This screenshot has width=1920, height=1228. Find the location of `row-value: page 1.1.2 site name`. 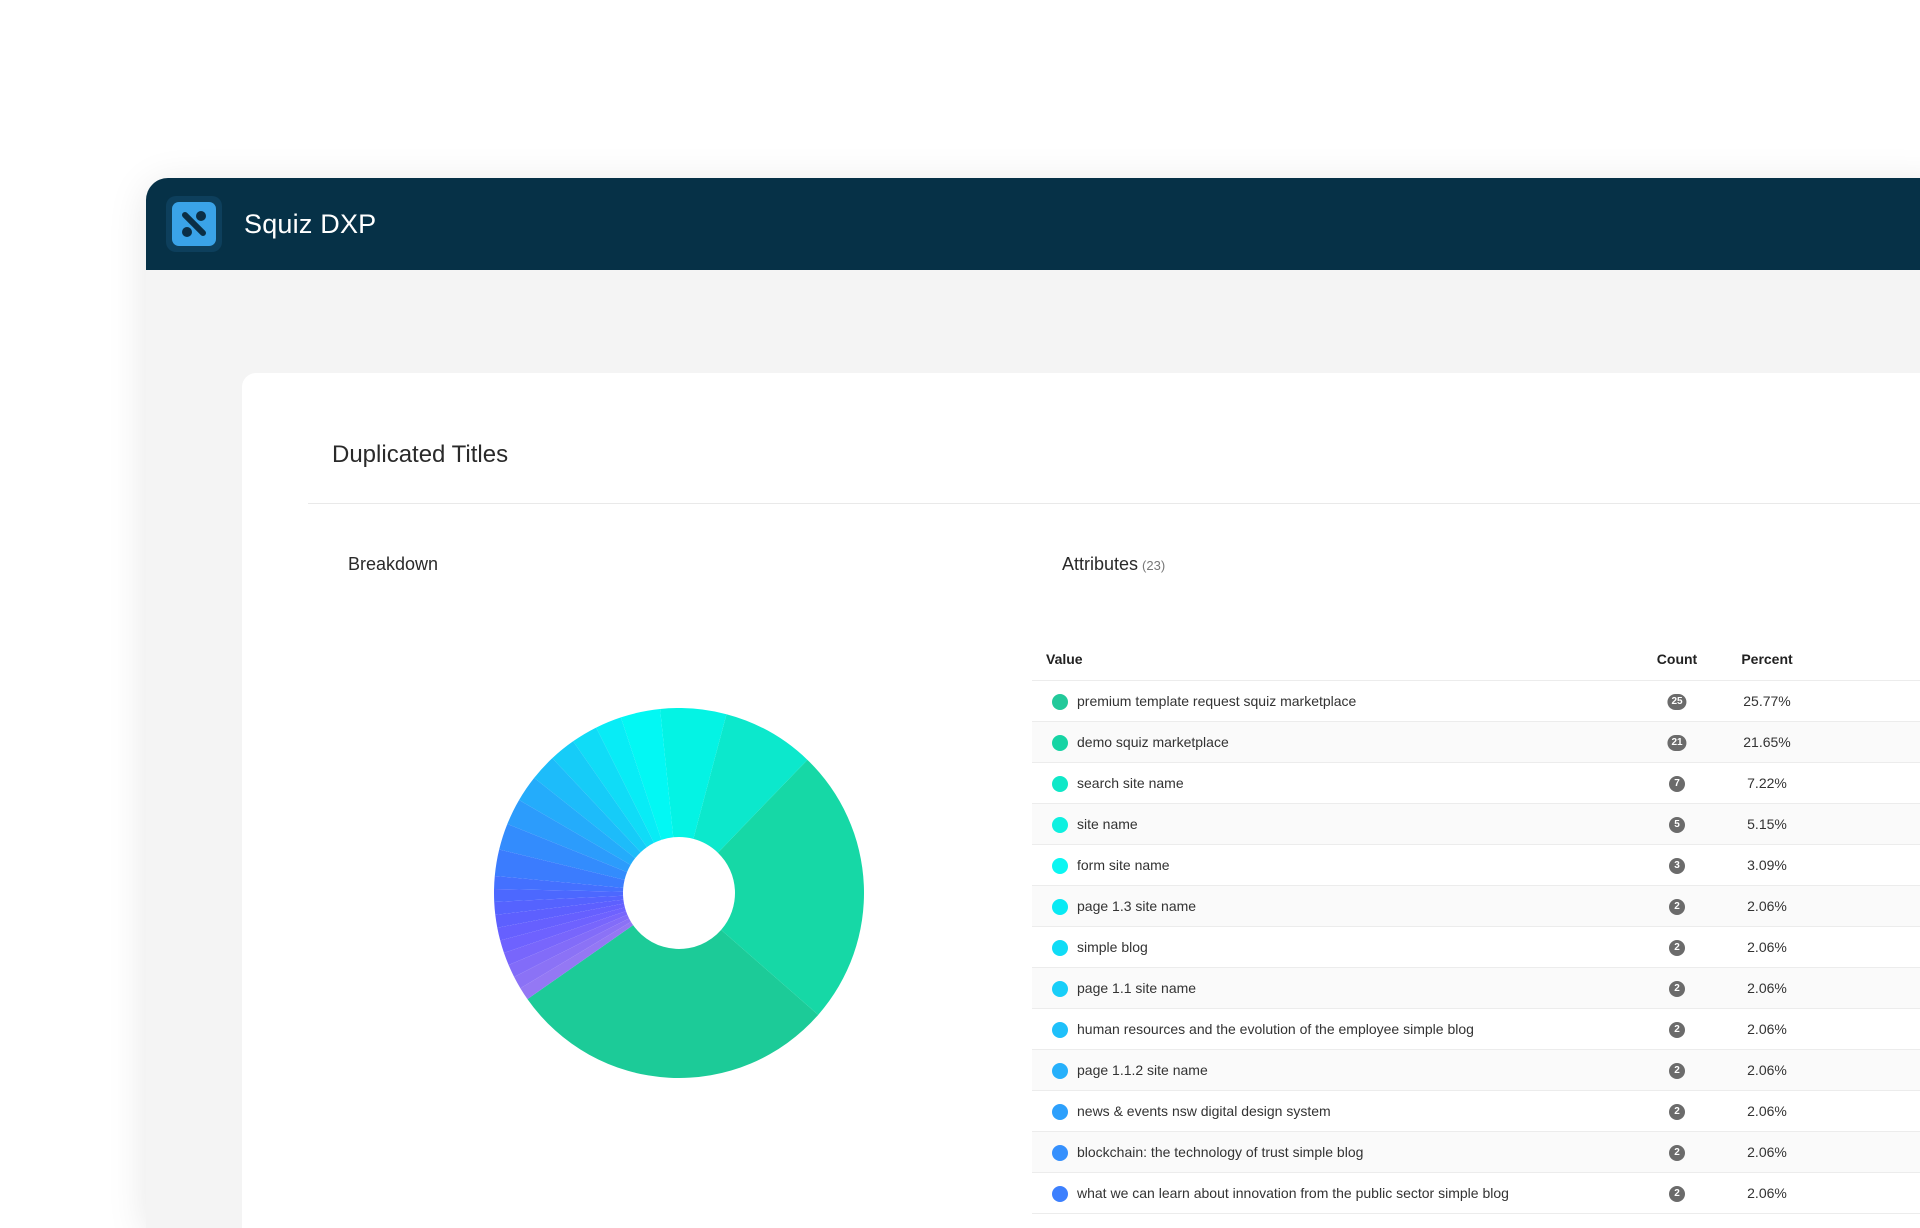

row-value: page 1.1.2 site name is located at coordinates (1142, 1070).